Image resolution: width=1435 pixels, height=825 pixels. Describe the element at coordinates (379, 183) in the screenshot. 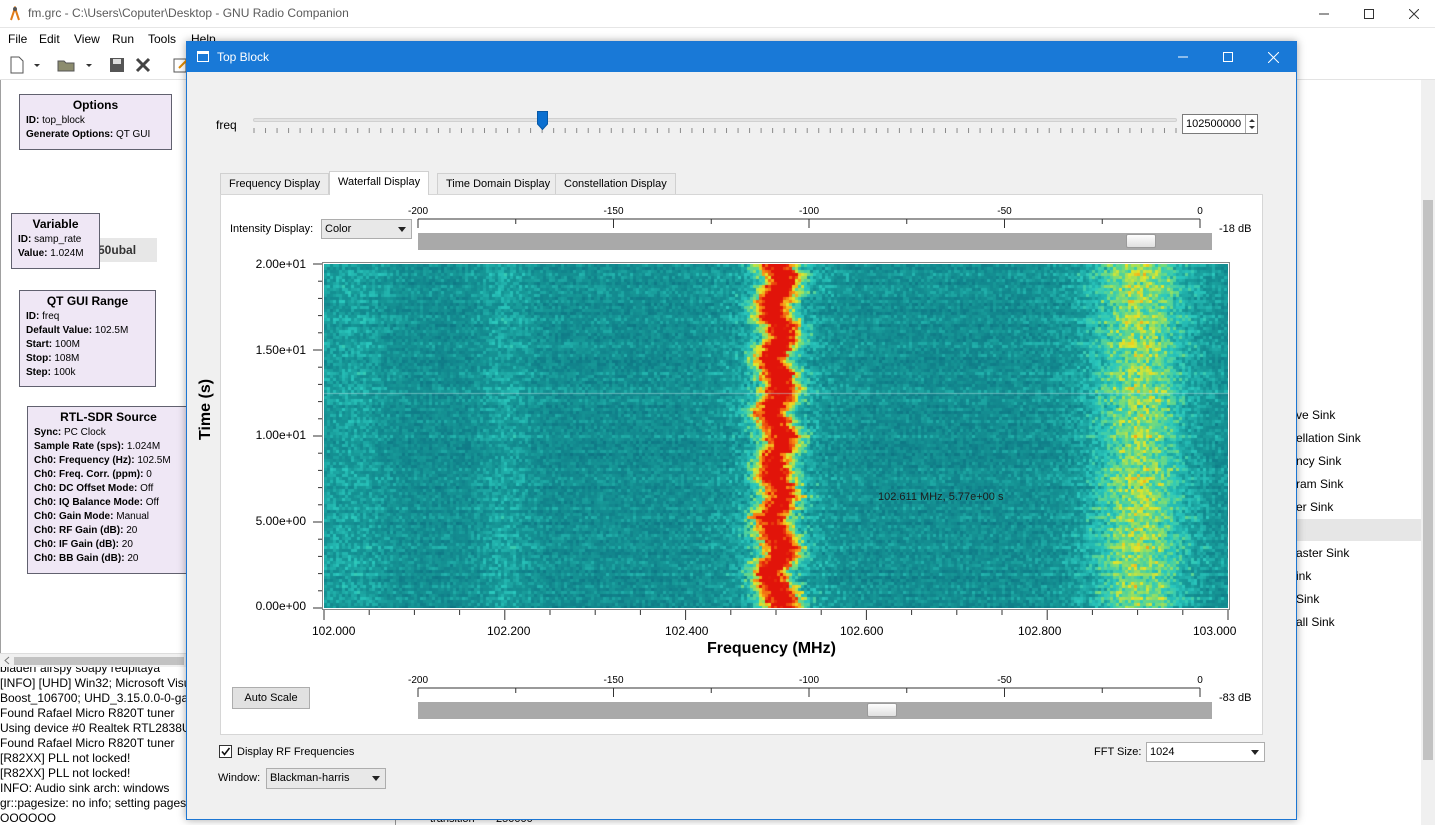

I see `tab-waterfall-display: Waterfall Display` at that location.